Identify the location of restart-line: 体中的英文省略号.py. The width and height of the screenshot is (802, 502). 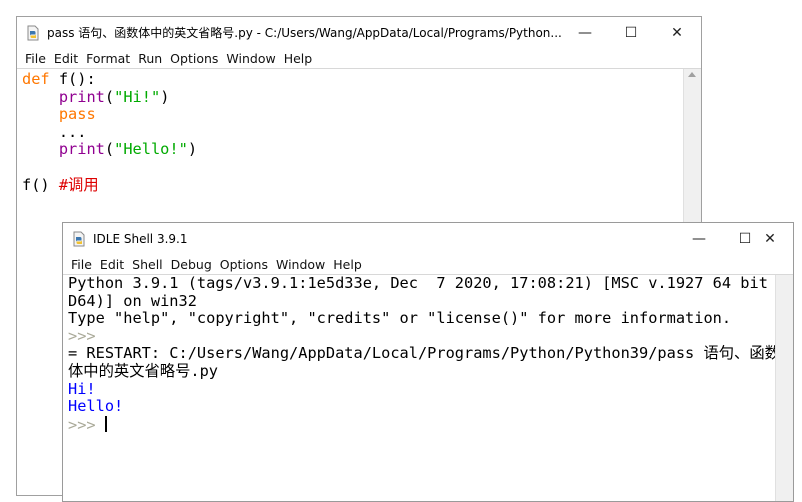
(143, 370).